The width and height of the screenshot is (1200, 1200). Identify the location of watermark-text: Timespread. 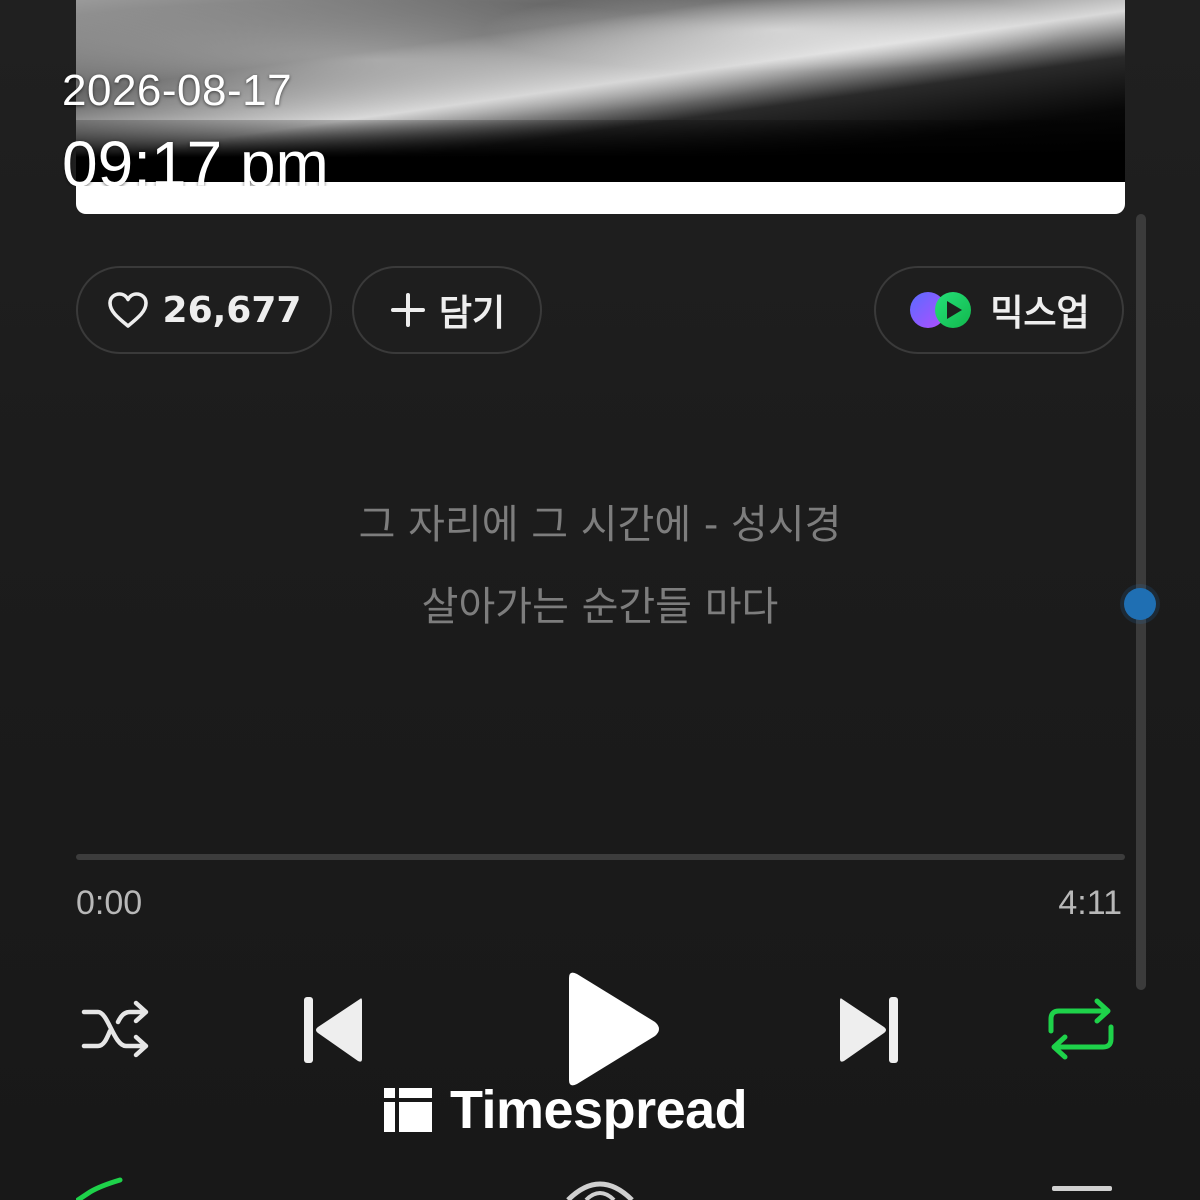
(599, 1110).